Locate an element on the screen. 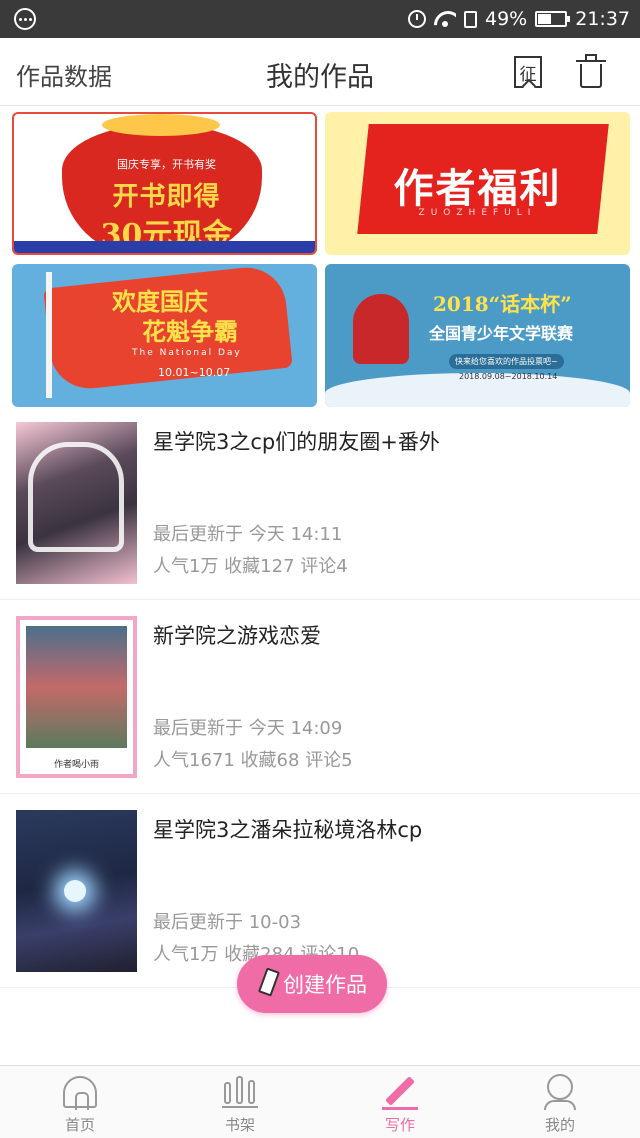 This screenshot has width=640, height=1138. work-updated: 最后更新于 今天 14:09 is located at coordinates (248, 728).